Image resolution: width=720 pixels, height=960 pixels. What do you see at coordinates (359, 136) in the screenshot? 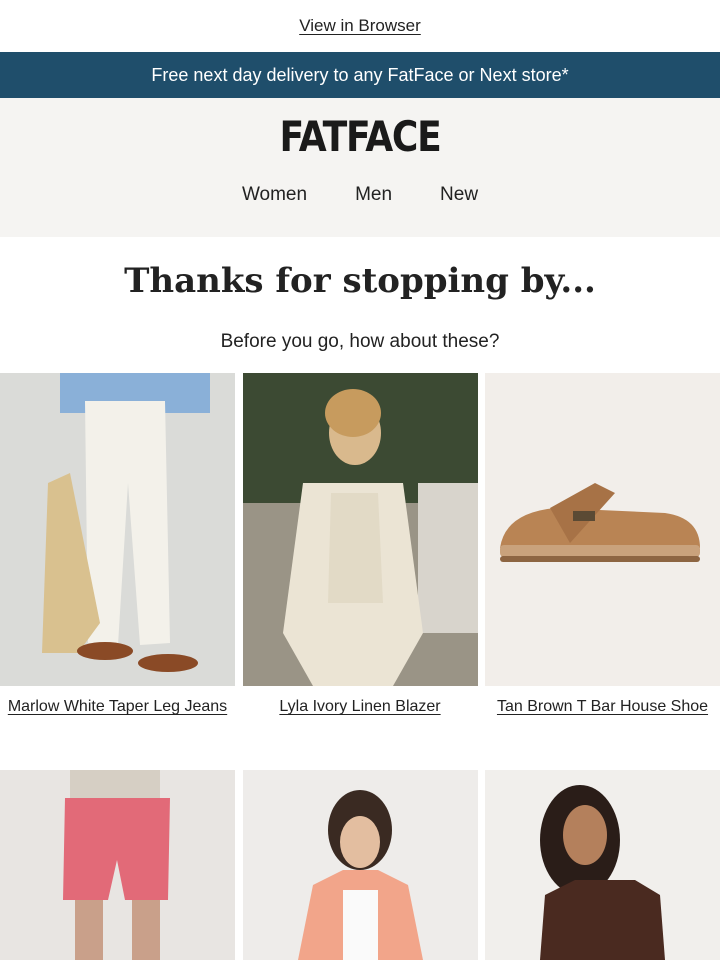
I see `fatface-logo: FATFACE` at bounding box center [359, 136].